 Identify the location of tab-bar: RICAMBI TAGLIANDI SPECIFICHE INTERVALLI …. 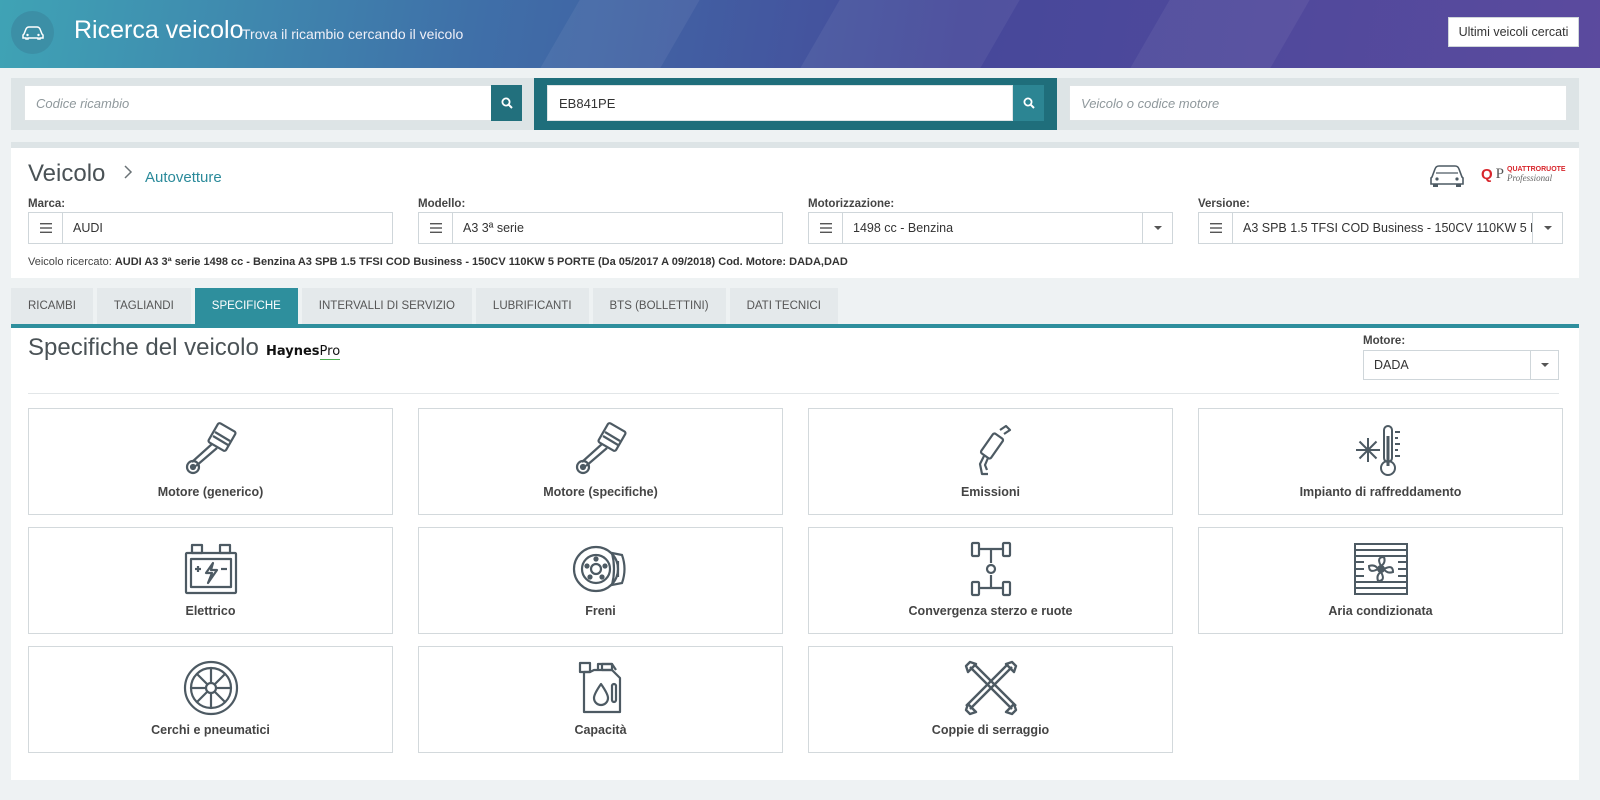
(424, 306).